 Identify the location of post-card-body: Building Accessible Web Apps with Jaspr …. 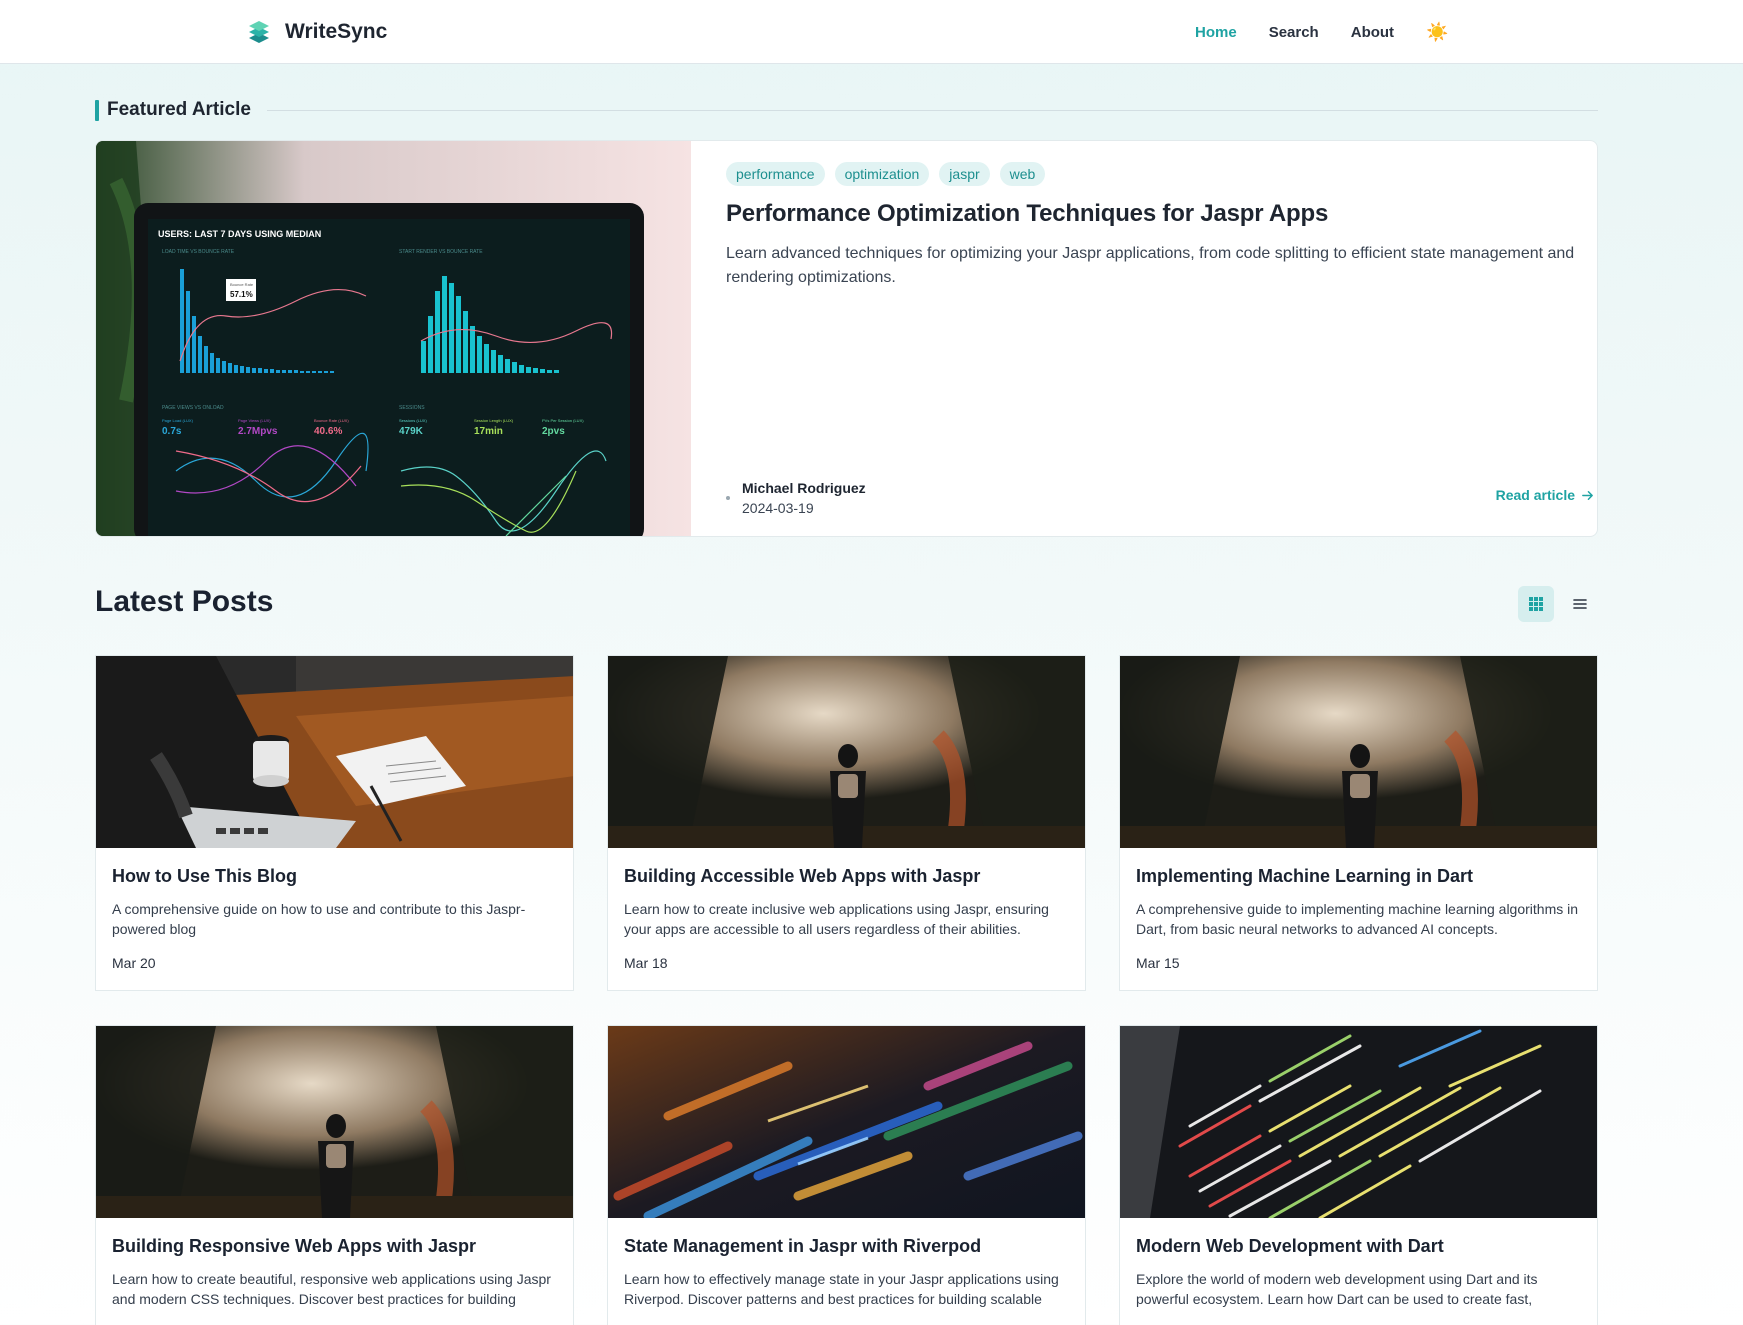
(846, 909).